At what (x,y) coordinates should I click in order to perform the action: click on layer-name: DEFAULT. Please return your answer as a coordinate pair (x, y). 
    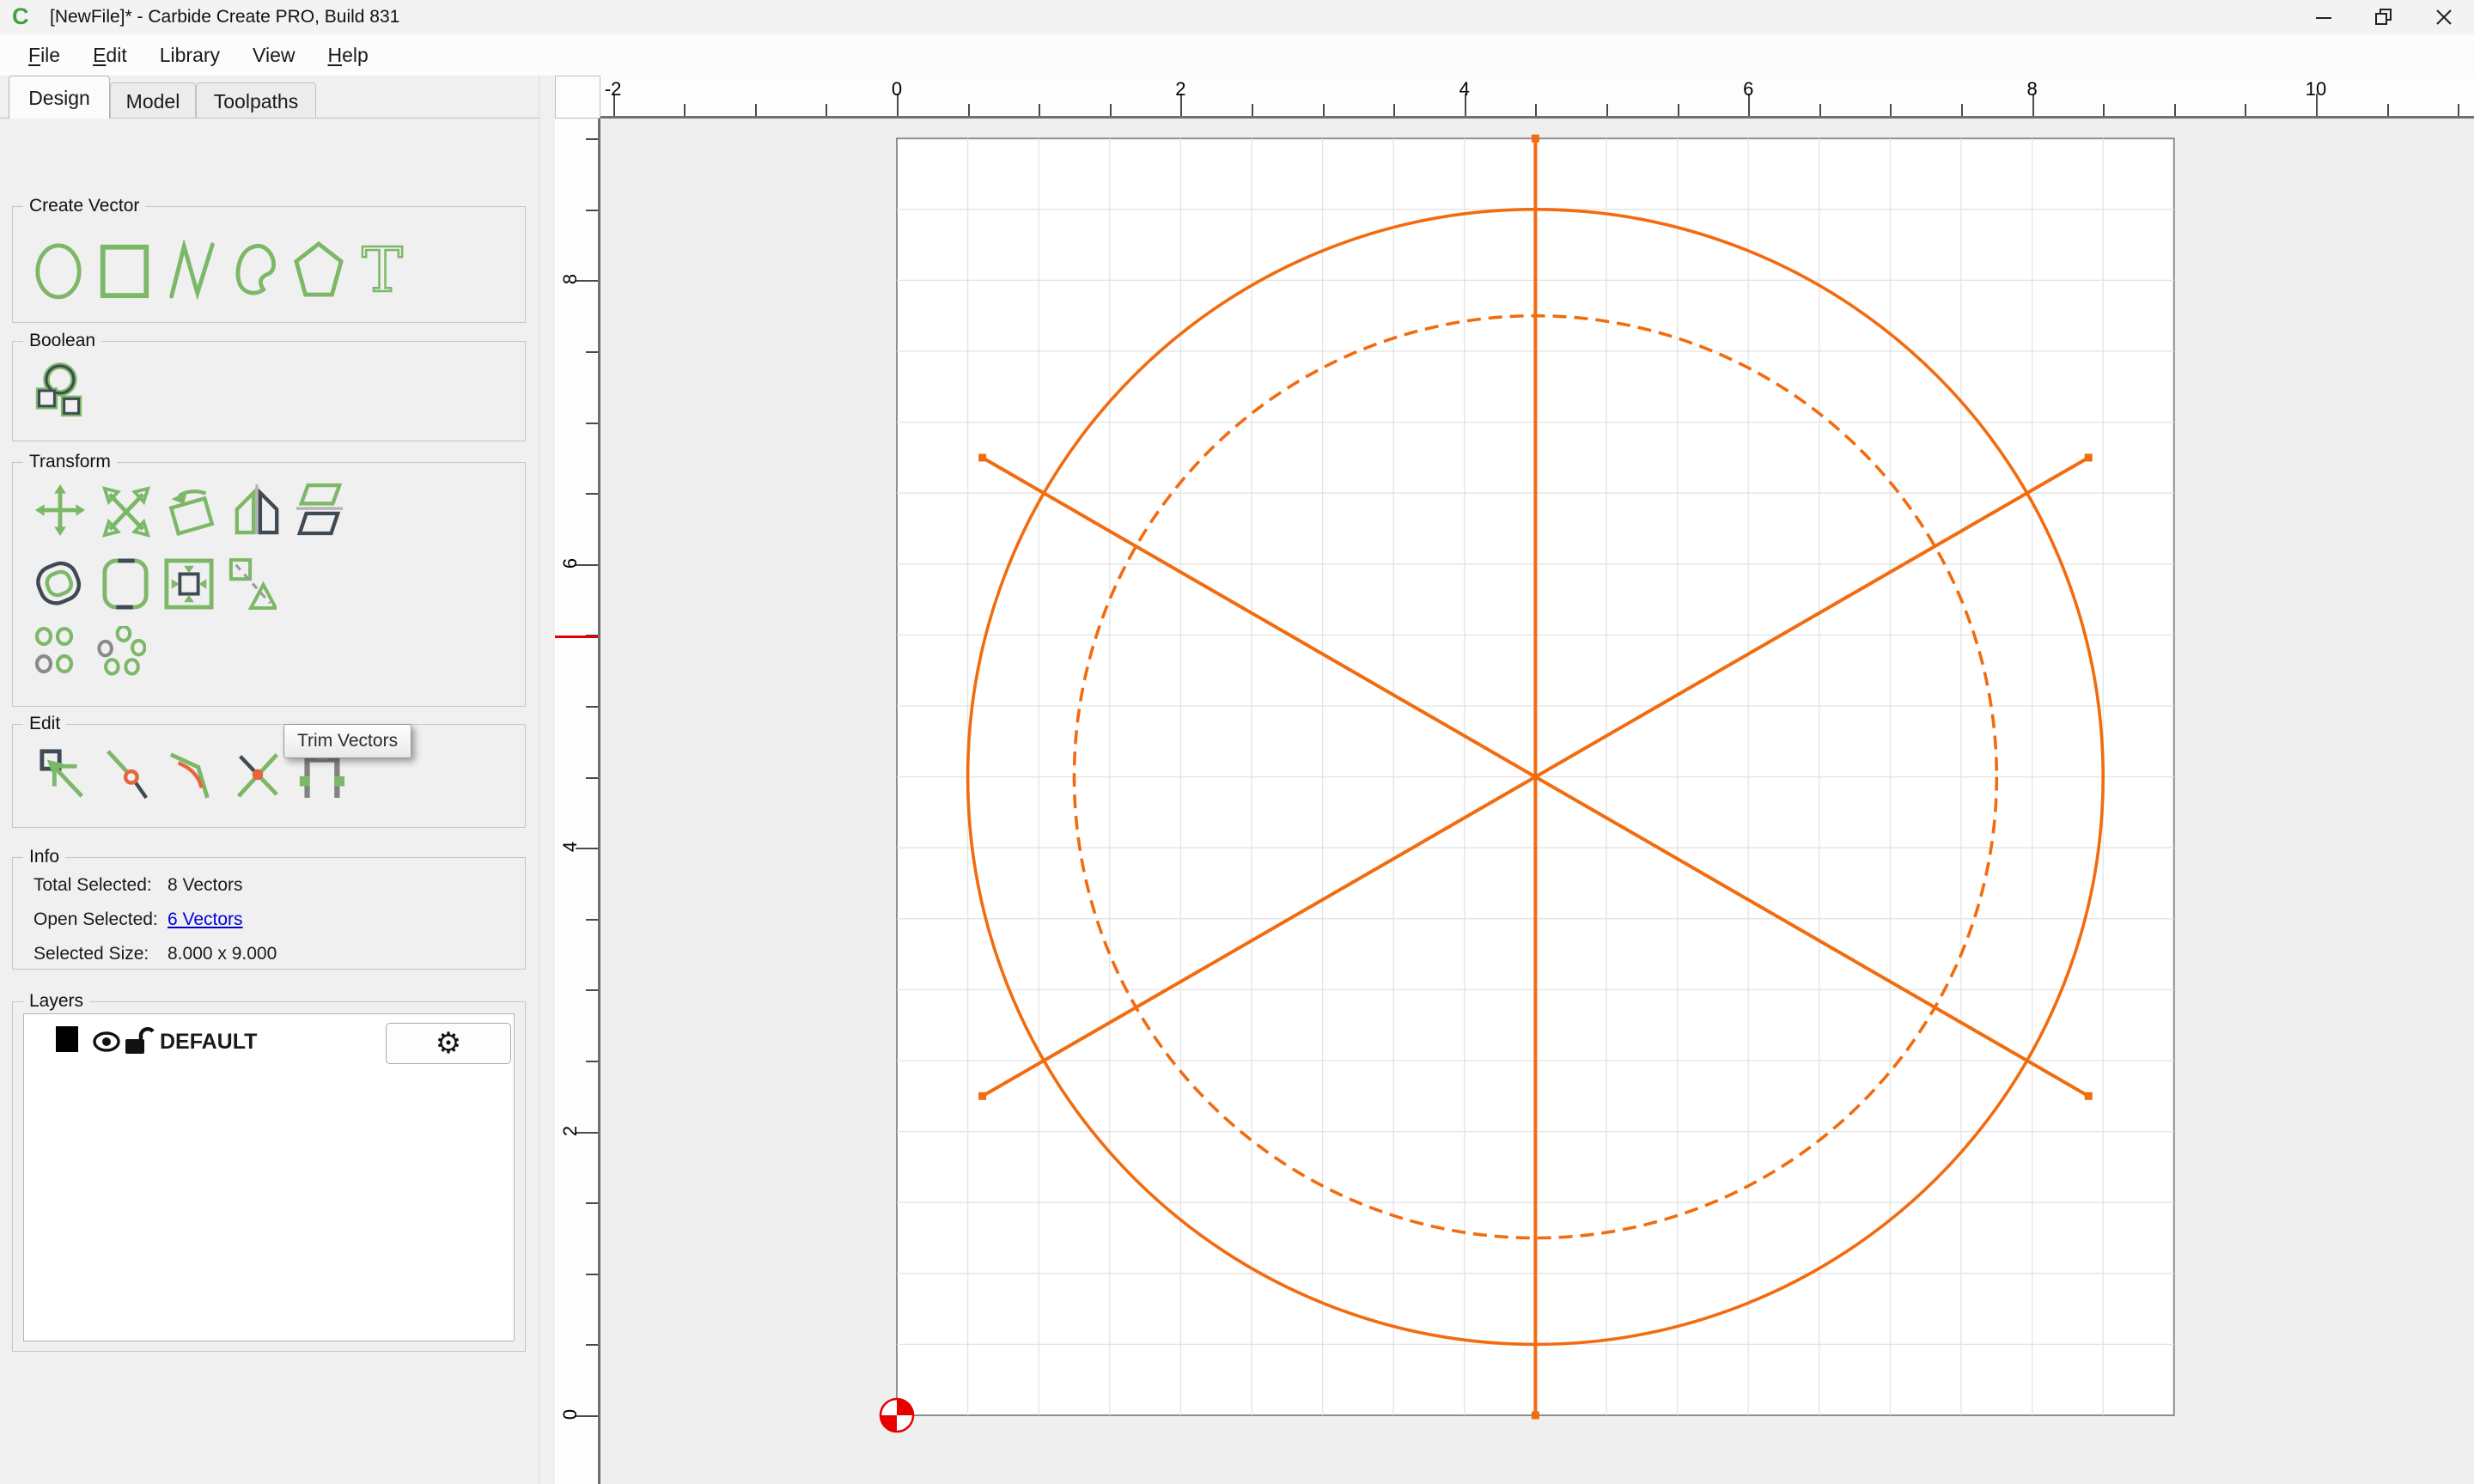
    Looking at the image, I should click on (209, 1042).